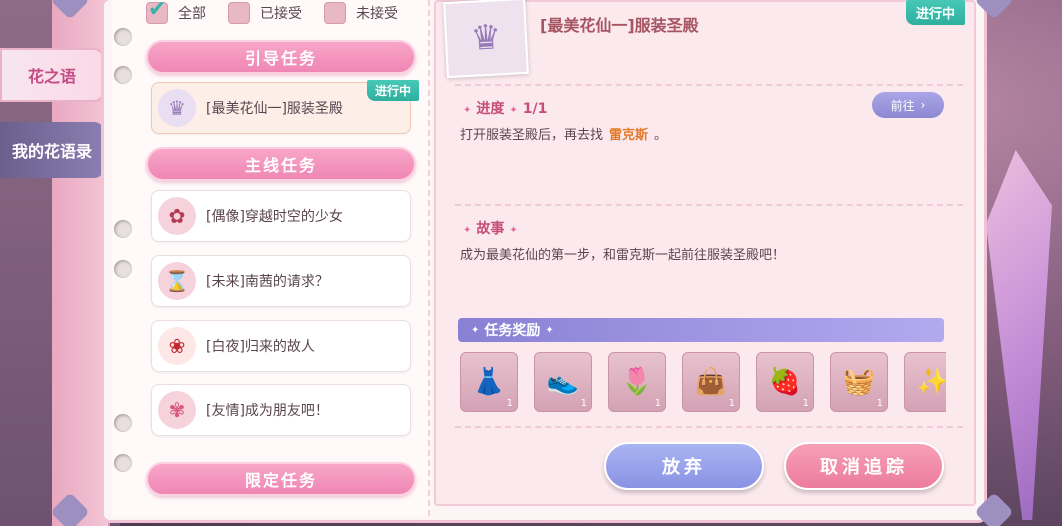 This screenshot has width=1062, height=526. What do you see at coordinates (864, 466) in the screenshot?
I see `untrack-button: 取消追踪` at bounding box center [864, 466].